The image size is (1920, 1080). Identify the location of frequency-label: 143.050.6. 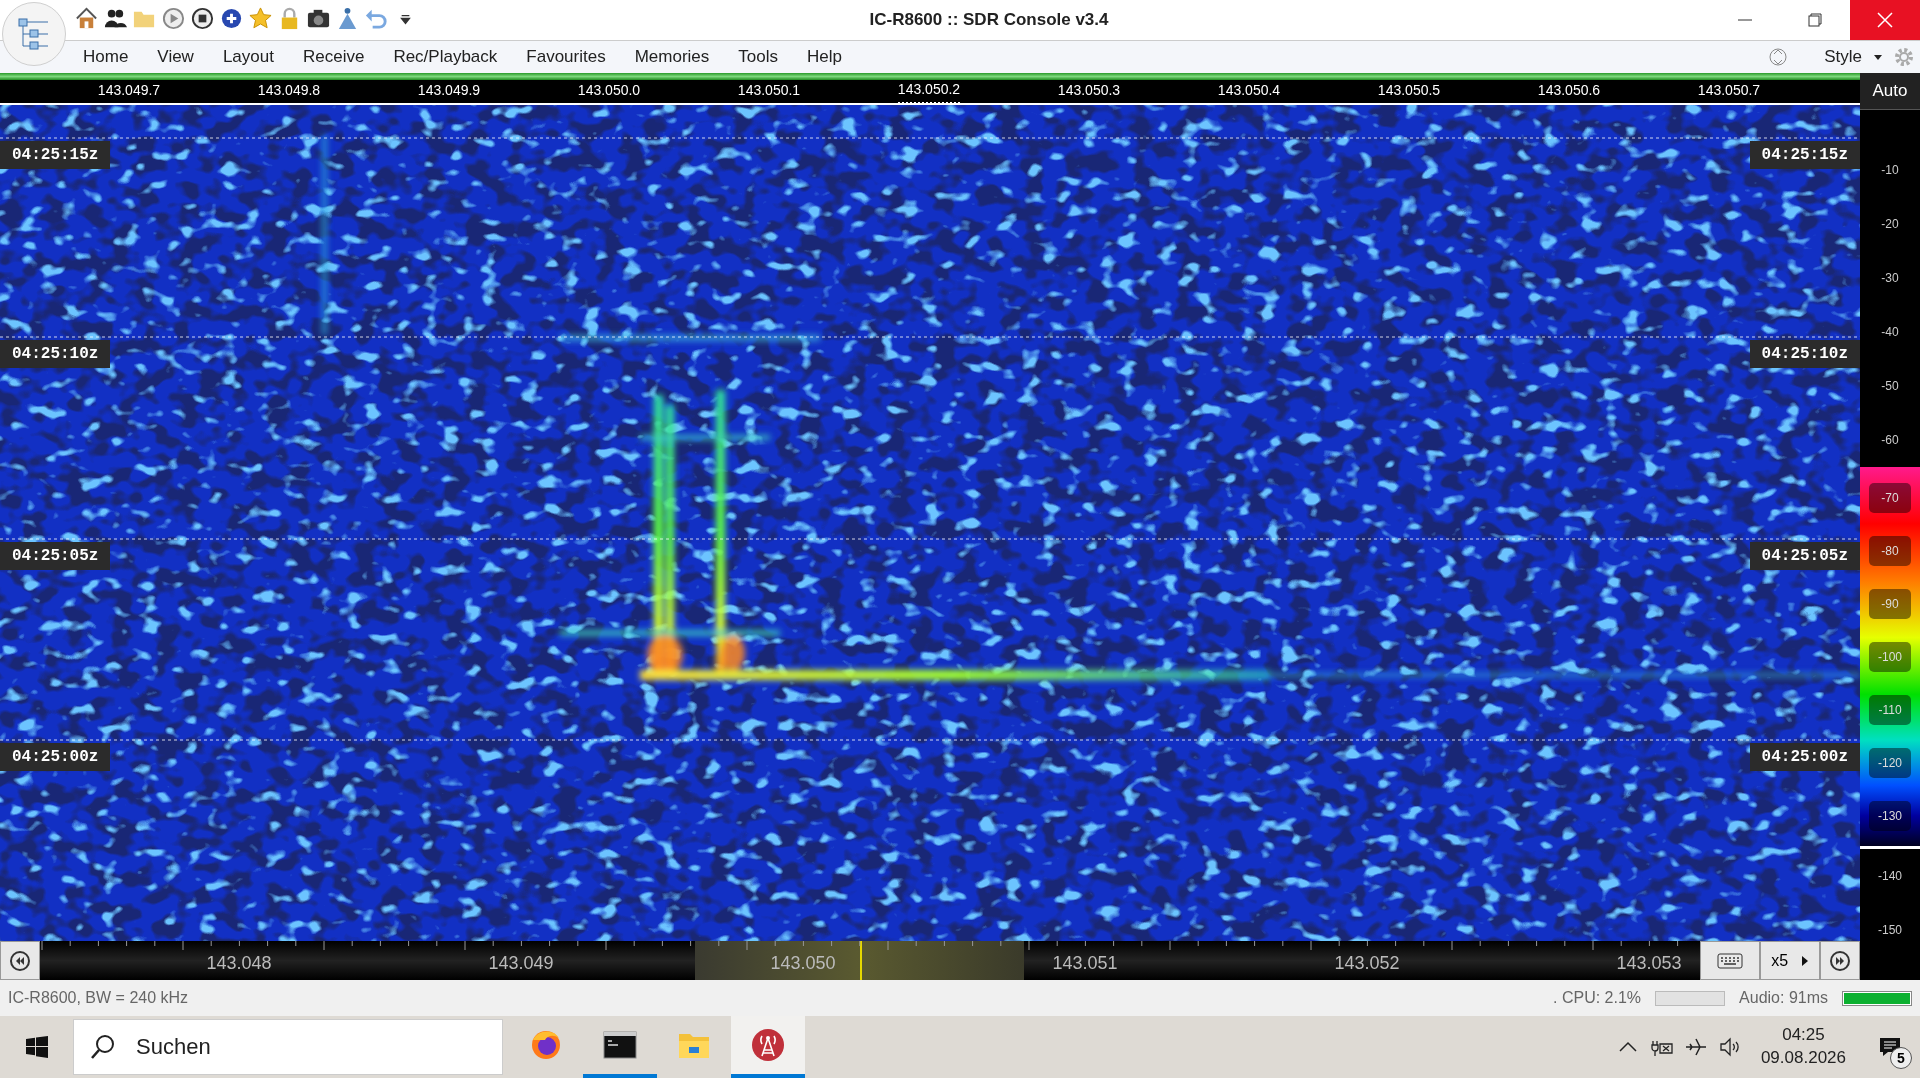
(1569, 90).